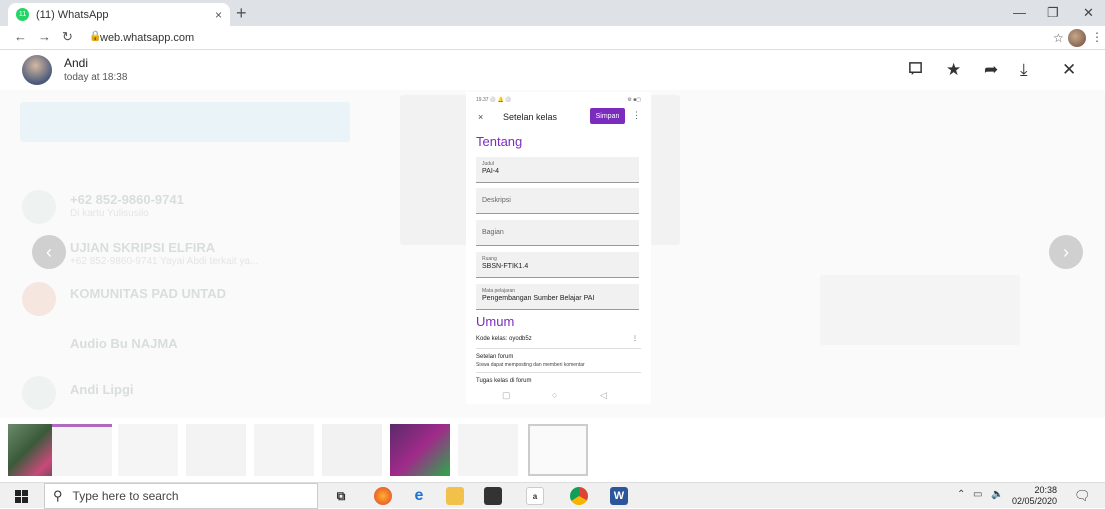 This screenshot has height=509, width=1105. I want to click on search-placeholder: Type here to search, so click(125, 496).